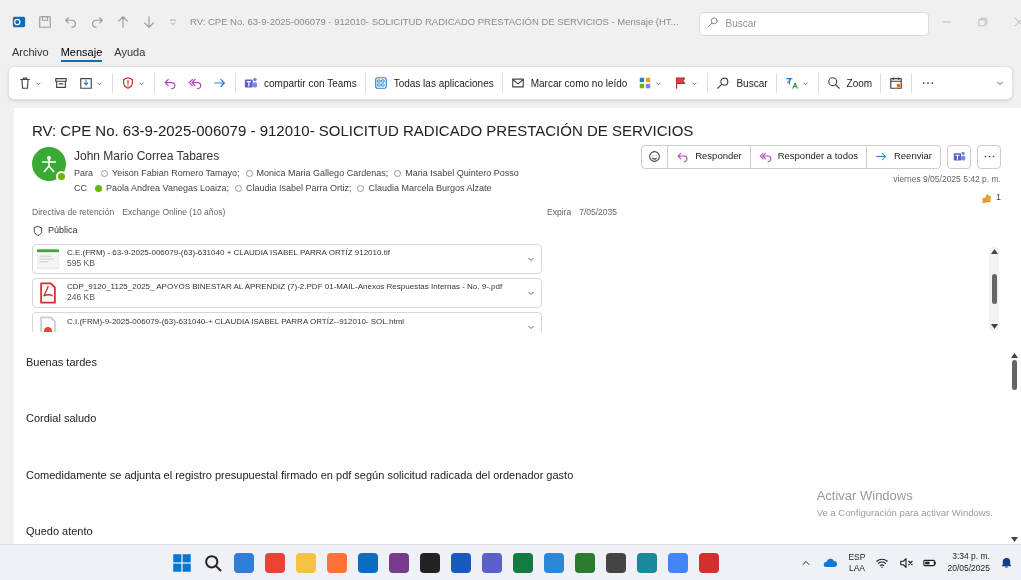 This screenshot has width=1021, height=580. Describe the element at coordinates (182, 562) in the screenshot. I see `windows-logo-icon` at that location.